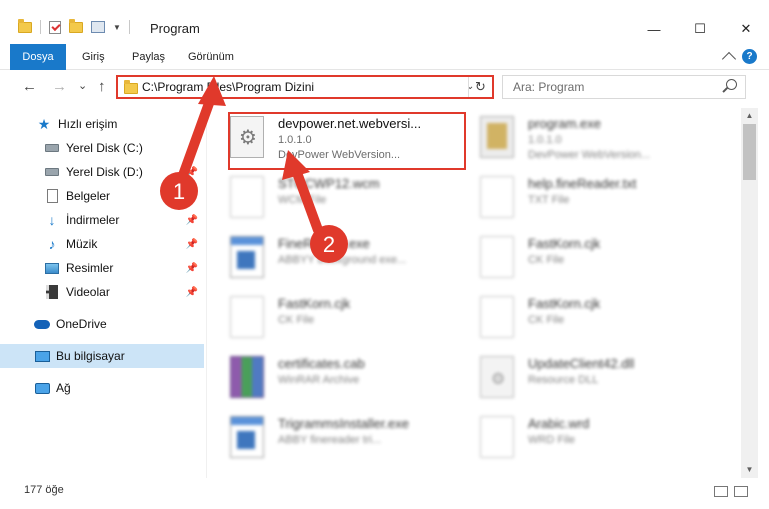  I want to click on details-view-icon, so click(721, 491).